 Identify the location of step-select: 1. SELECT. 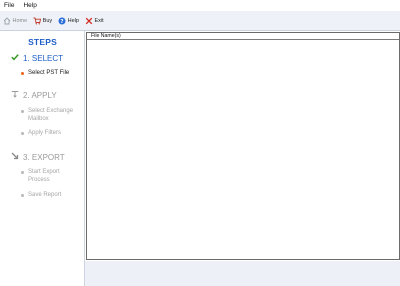
(37, 58).